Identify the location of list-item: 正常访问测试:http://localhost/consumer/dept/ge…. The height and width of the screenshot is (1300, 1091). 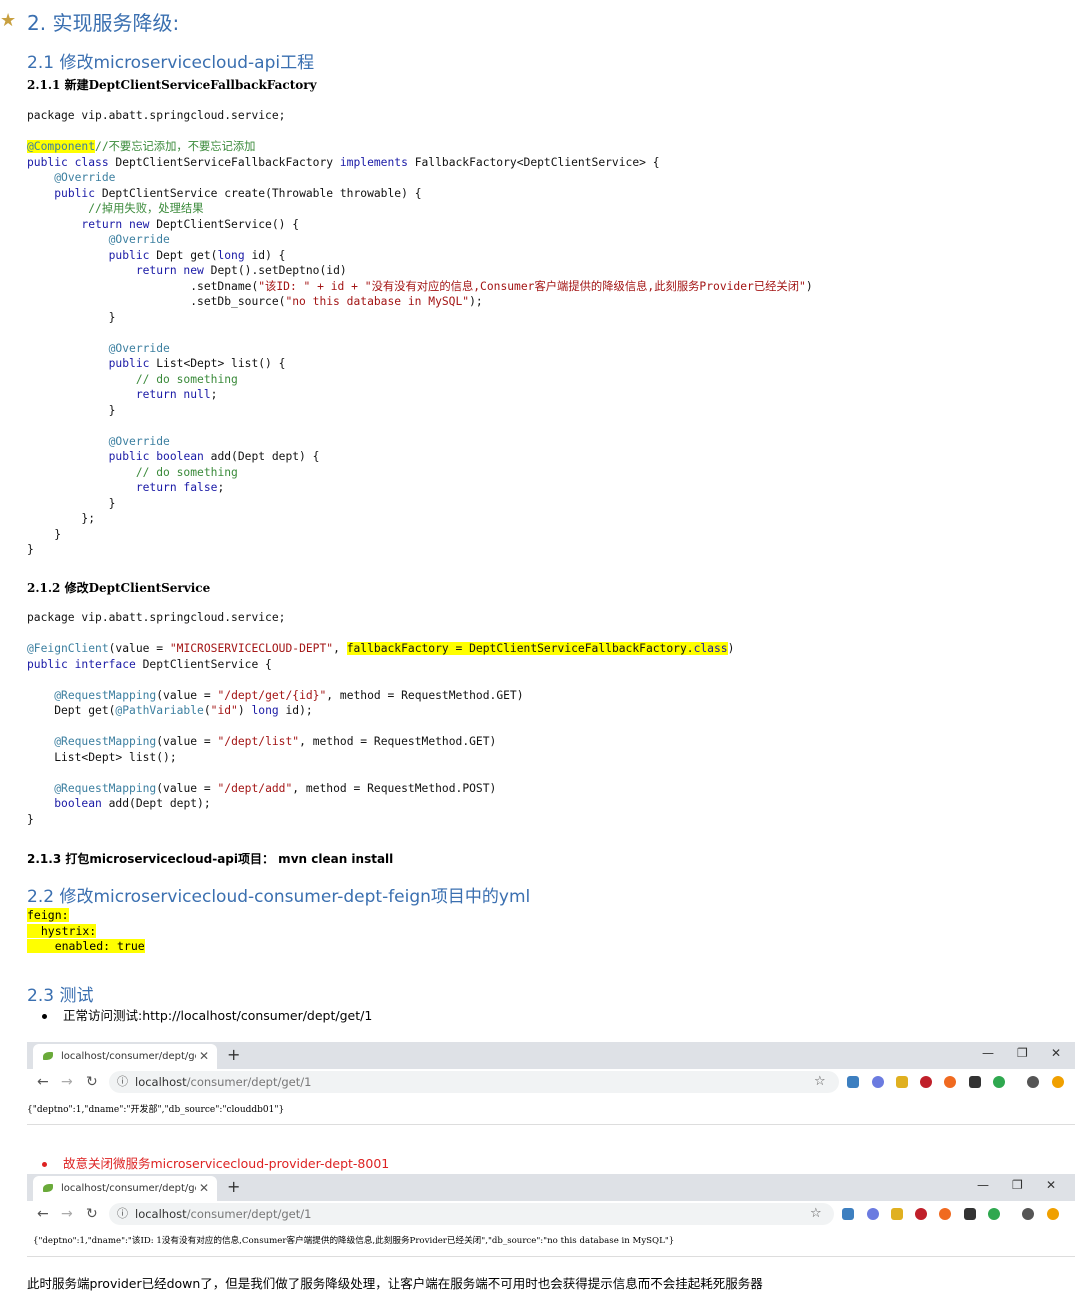
(207, 1016).